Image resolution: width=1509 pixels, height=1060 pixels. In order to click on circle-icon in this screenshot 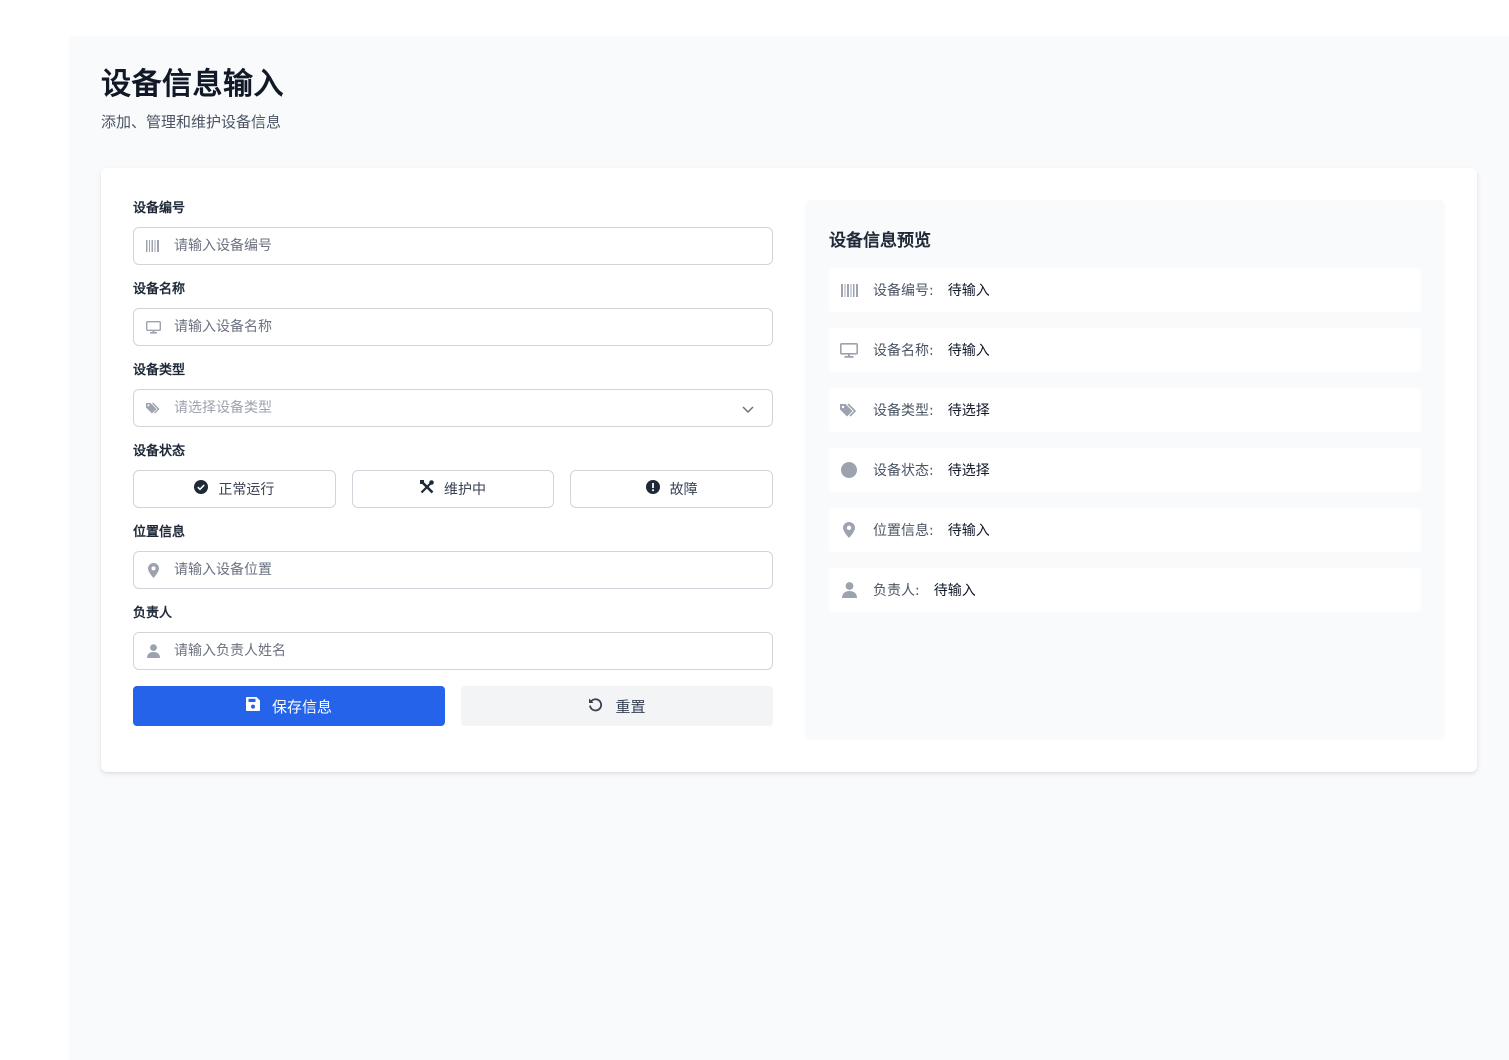, I will do `click(849, 470)`.